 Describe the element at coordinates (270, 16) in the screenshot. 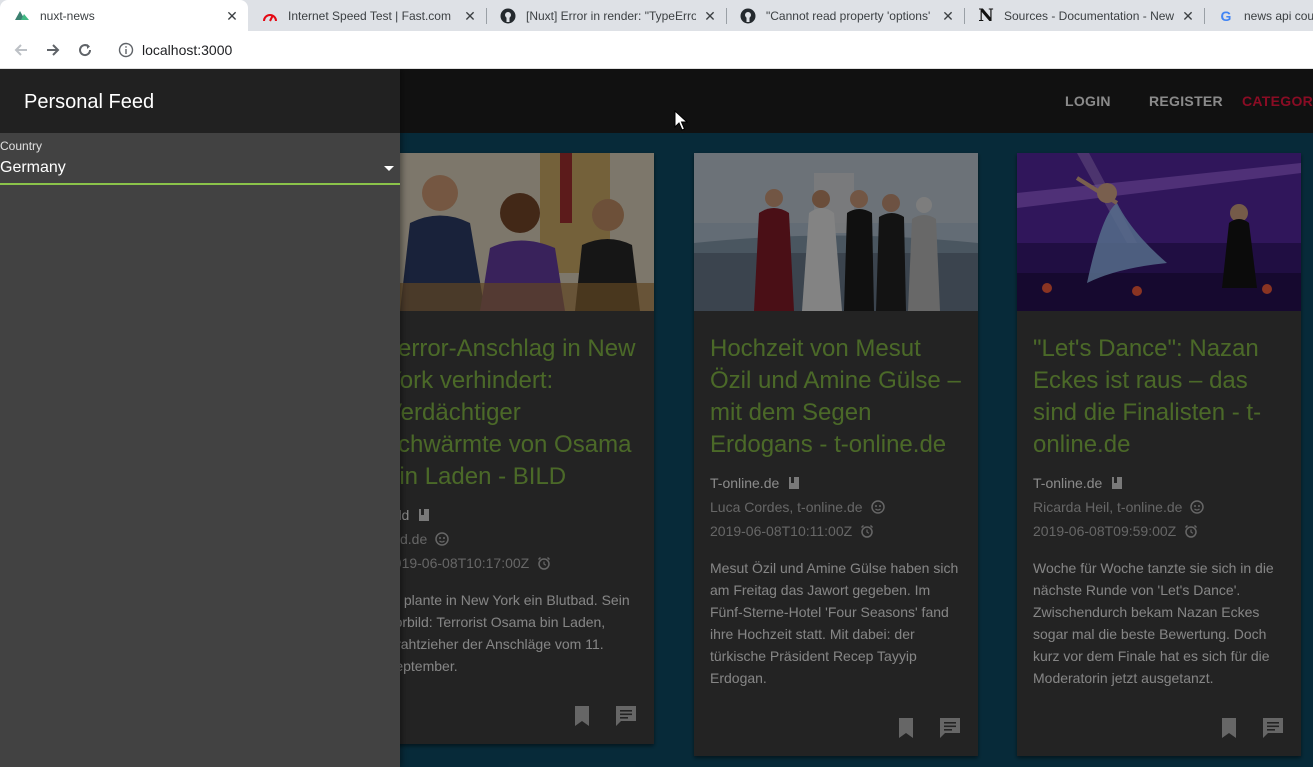

I see `fast-icon` at that location.